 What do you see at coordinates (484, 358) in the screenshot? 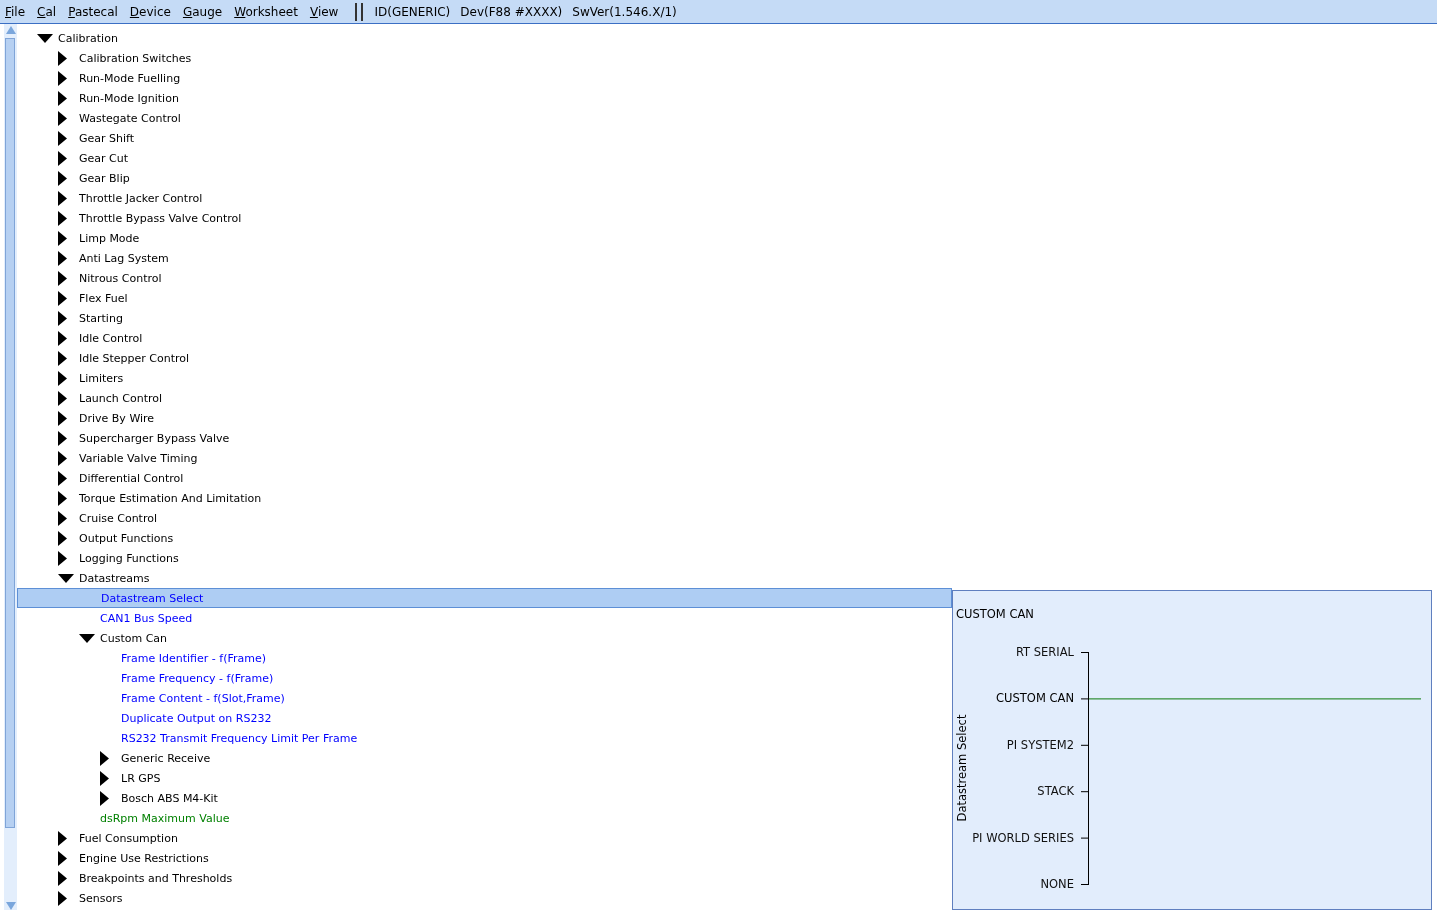
I see `tree-item: Idle Stepper Control` at bounding box center [484, 358].